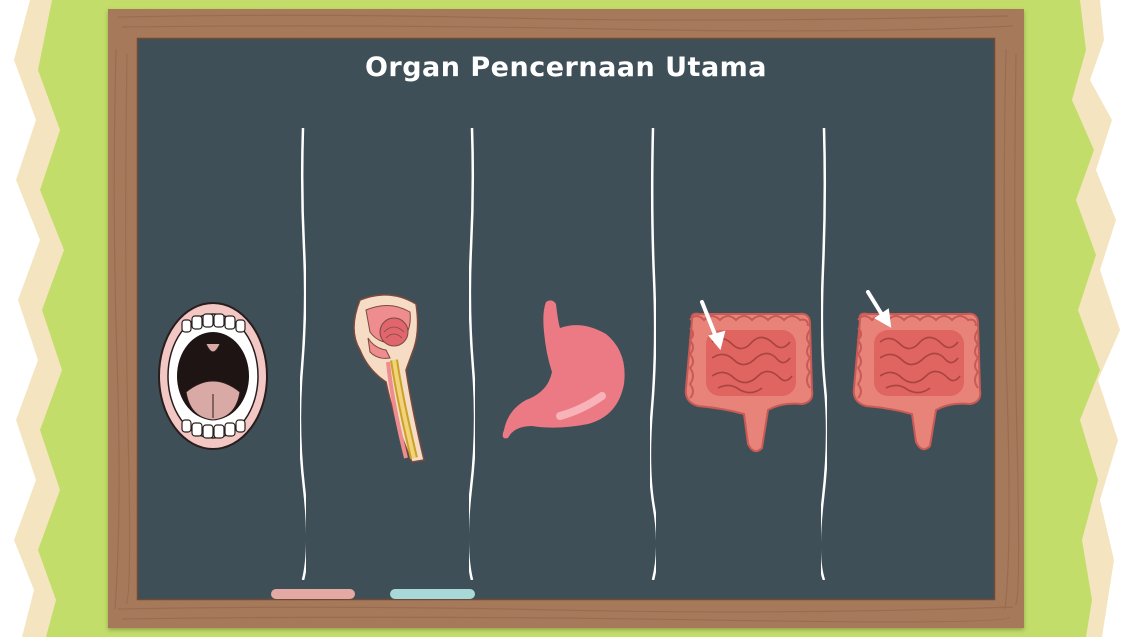  What do you see at coordinates (917, 370) in the screenshot?
I see `large-intestine-icon` at bounding box center [917, 370].